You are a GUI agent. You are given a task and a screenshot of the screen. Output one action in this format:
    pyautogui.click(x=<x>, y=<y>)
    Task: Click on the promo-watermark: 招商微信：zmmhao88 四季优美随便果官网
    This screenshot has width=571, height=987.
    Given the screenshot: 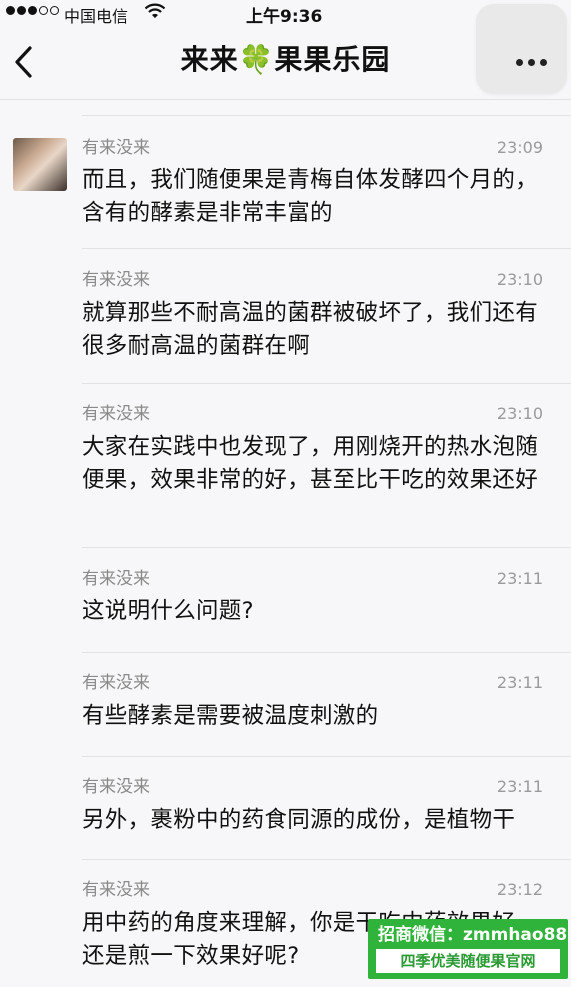 What is the action you would take?
    pyautogui.click(x=468, y=949)
    